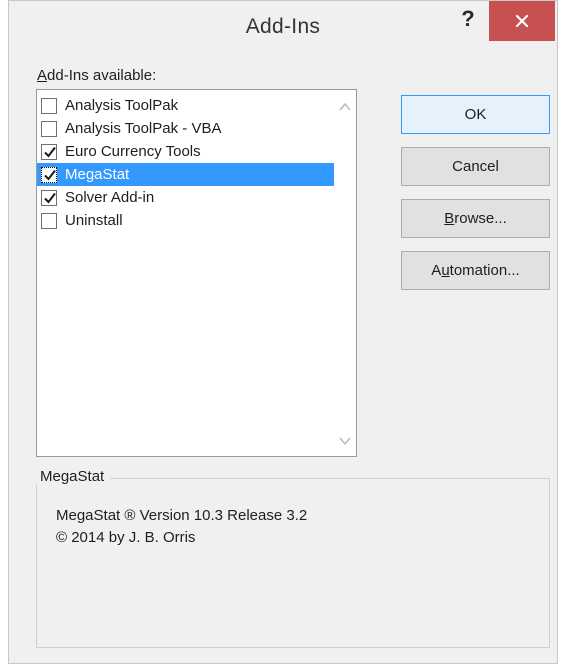 This screenshot has height=668, width=562. What do you see at coordinates (94, 220) in the screenshot?
I see `list-item-label: Uninstall` at bounding box center [94, 220].